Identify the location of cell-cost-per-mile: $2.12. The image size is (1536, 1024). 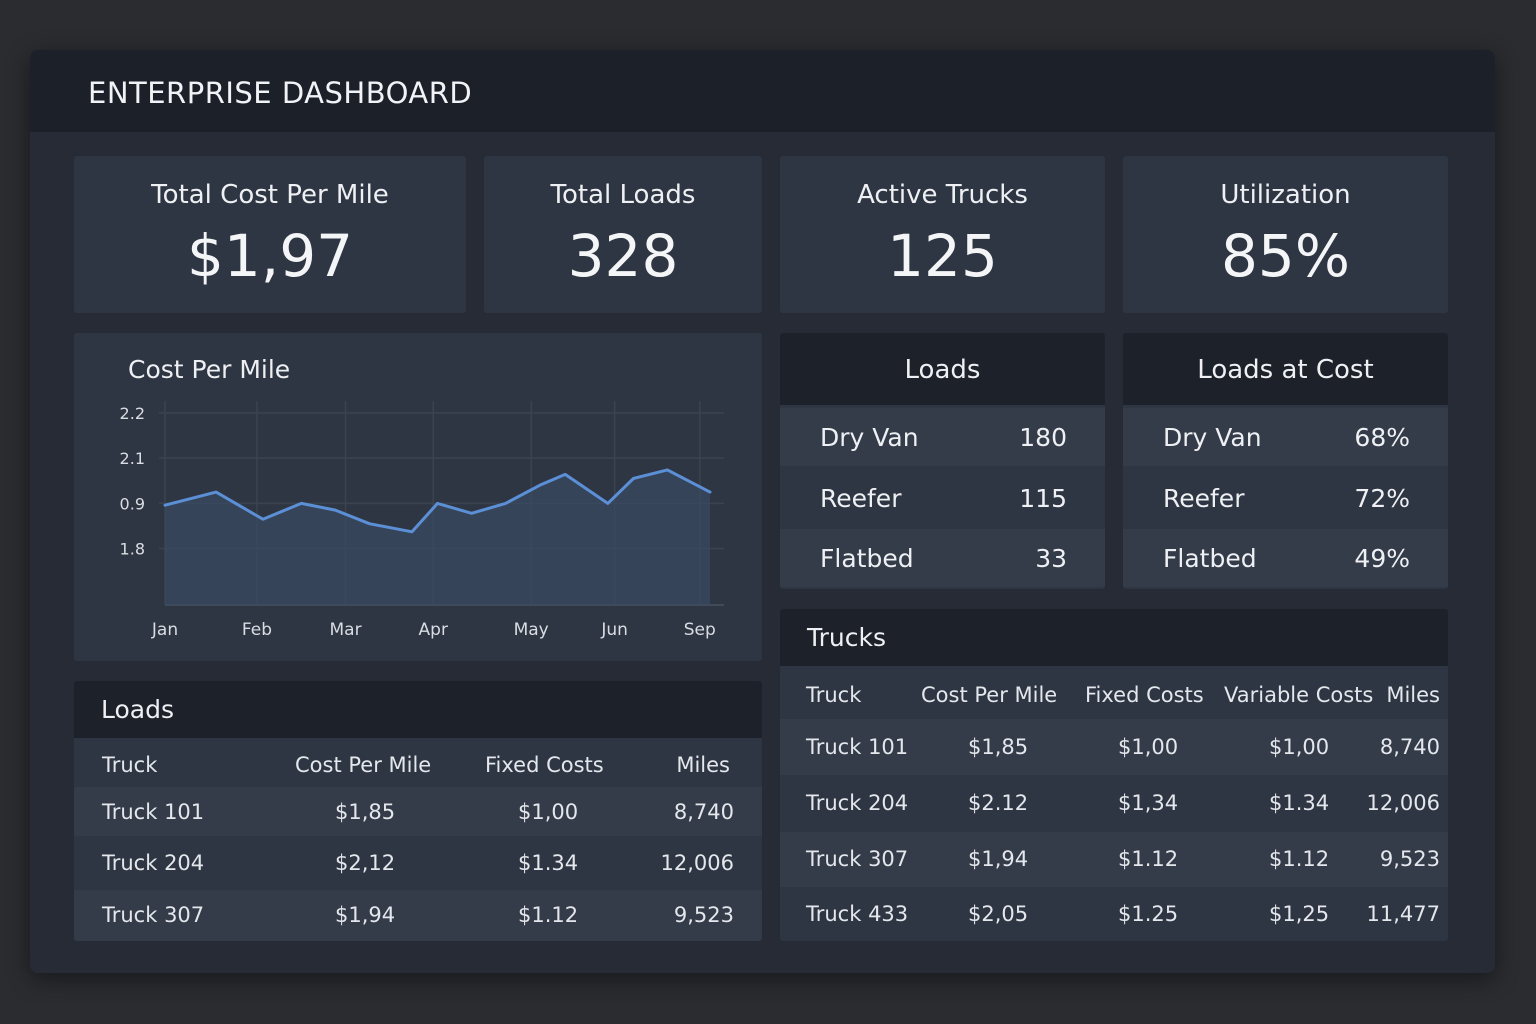
(998, 803).